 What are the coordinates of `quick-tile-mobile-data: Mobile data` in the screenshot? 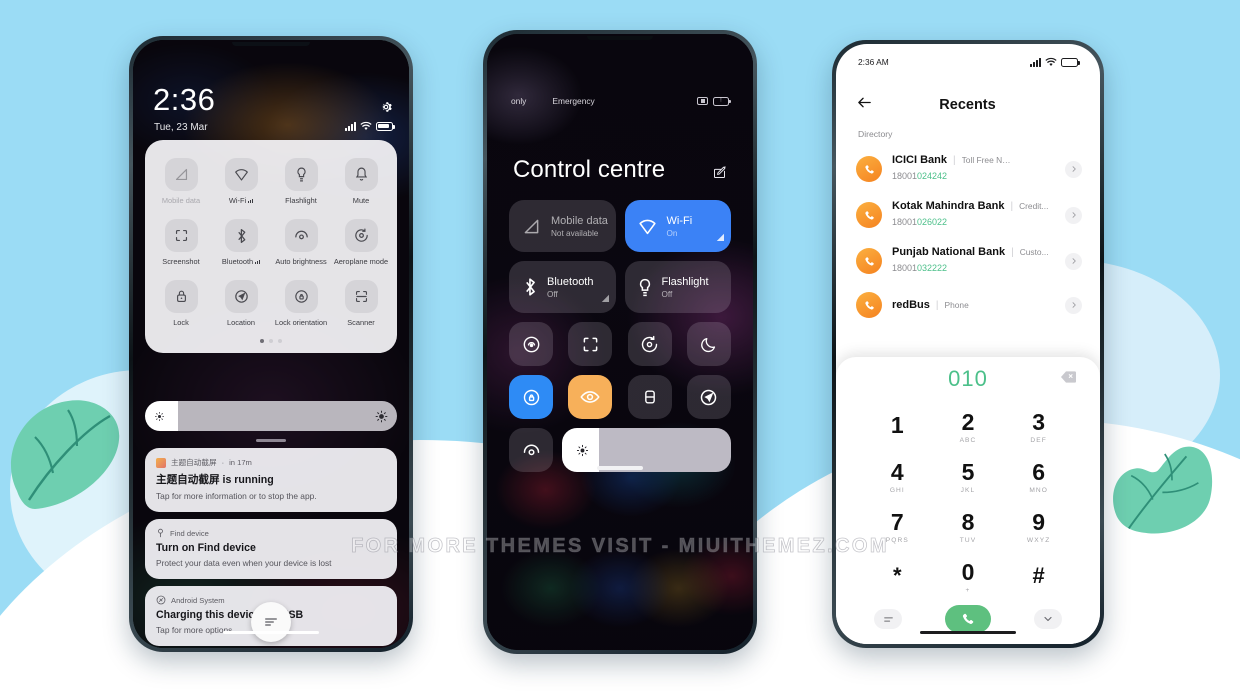 It's located at (181, 182).